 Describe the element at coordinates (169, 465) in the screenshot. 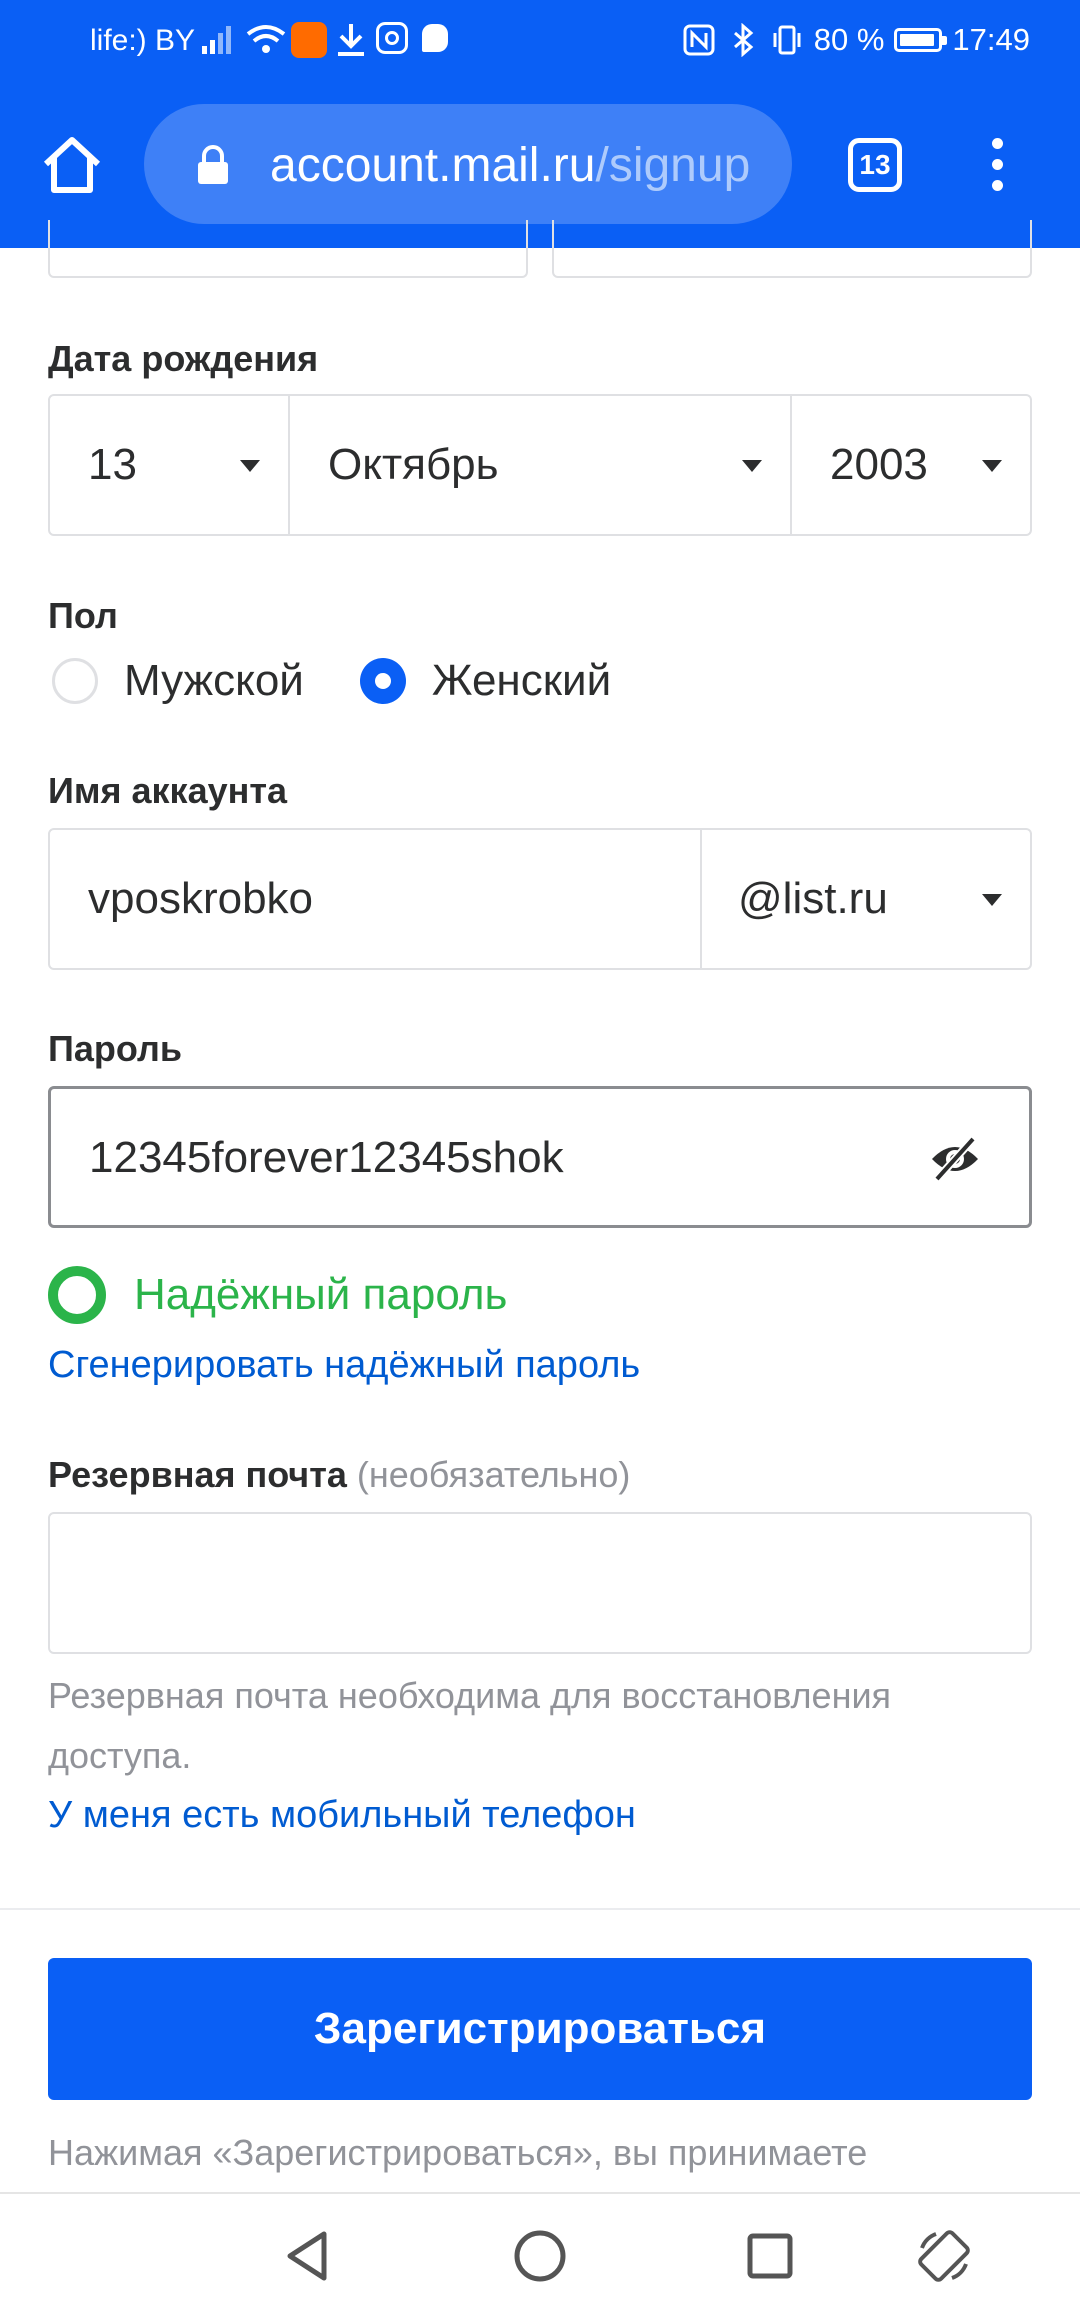

I see `day-select: 13` at that location.